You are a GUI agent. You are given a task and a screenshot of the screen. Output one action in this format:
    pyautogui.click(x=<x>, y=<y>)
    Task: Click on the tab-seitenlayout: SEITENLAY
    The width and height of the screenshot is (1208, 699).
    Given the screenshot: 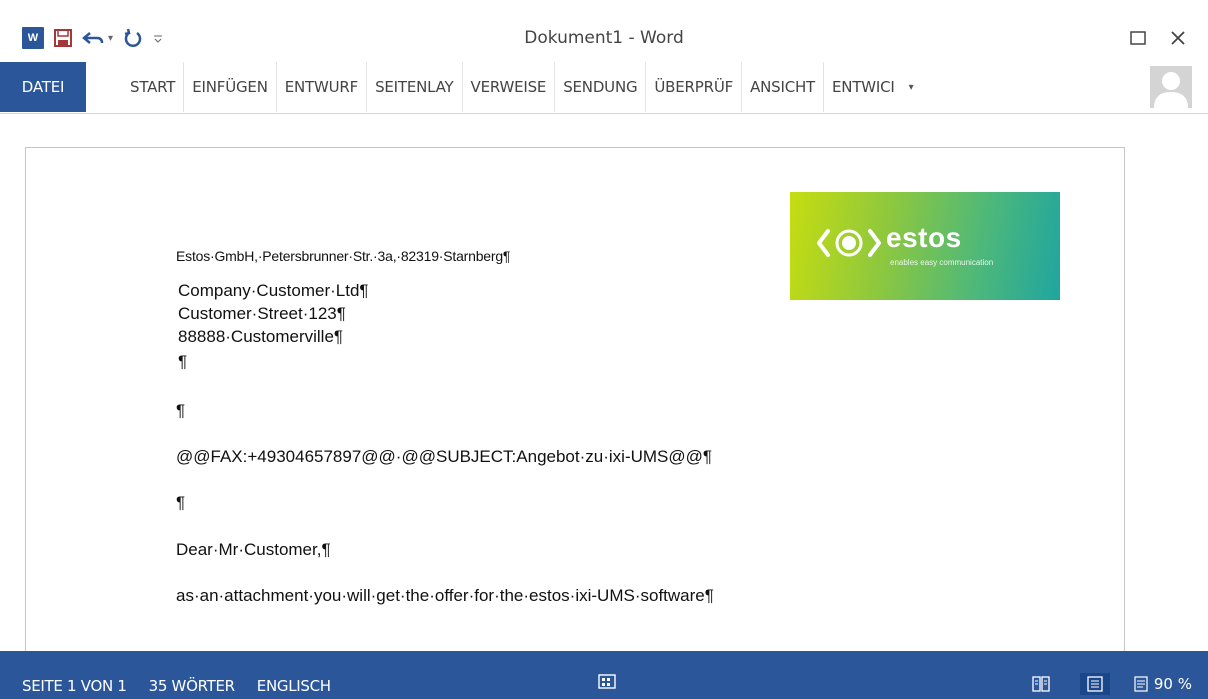 What is the action you would take?
    pyautogui.click(x=415, y=87)
    